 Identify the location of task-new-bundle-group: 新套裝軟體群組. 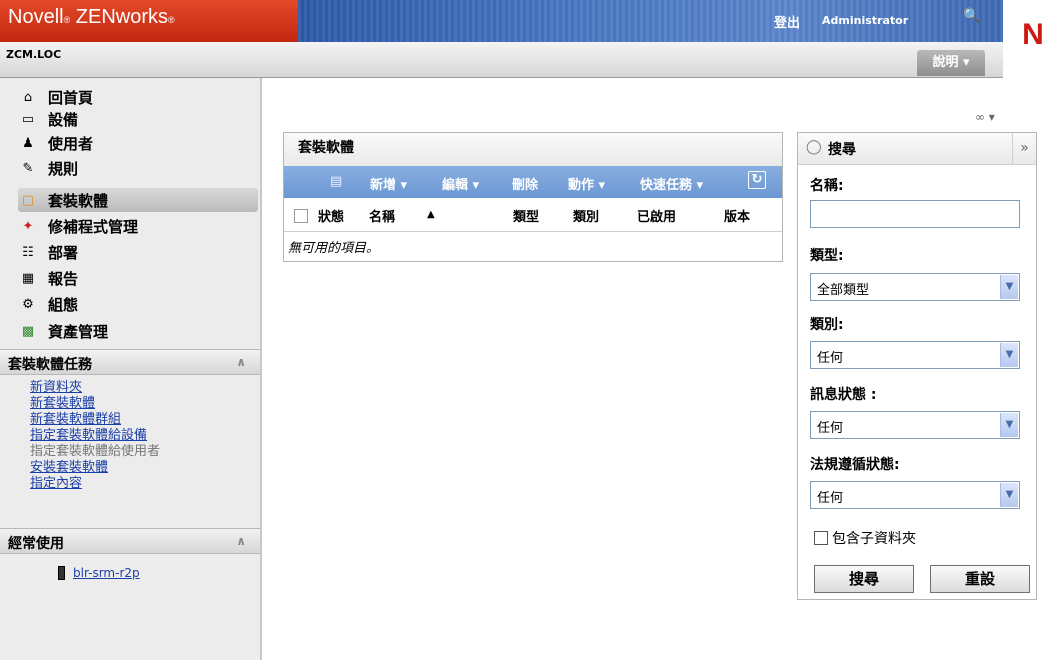
(75, 419).